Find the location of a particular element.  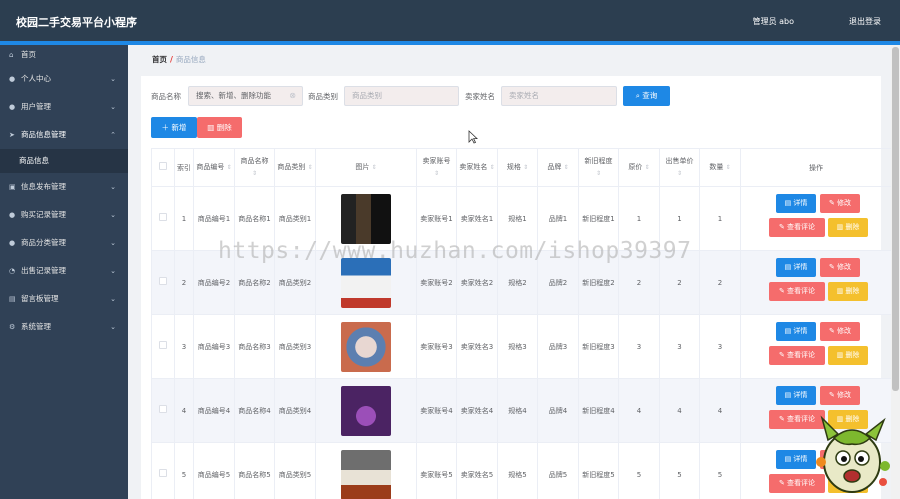

settings-icon: ⚙ is located at coordinates (12, 327).